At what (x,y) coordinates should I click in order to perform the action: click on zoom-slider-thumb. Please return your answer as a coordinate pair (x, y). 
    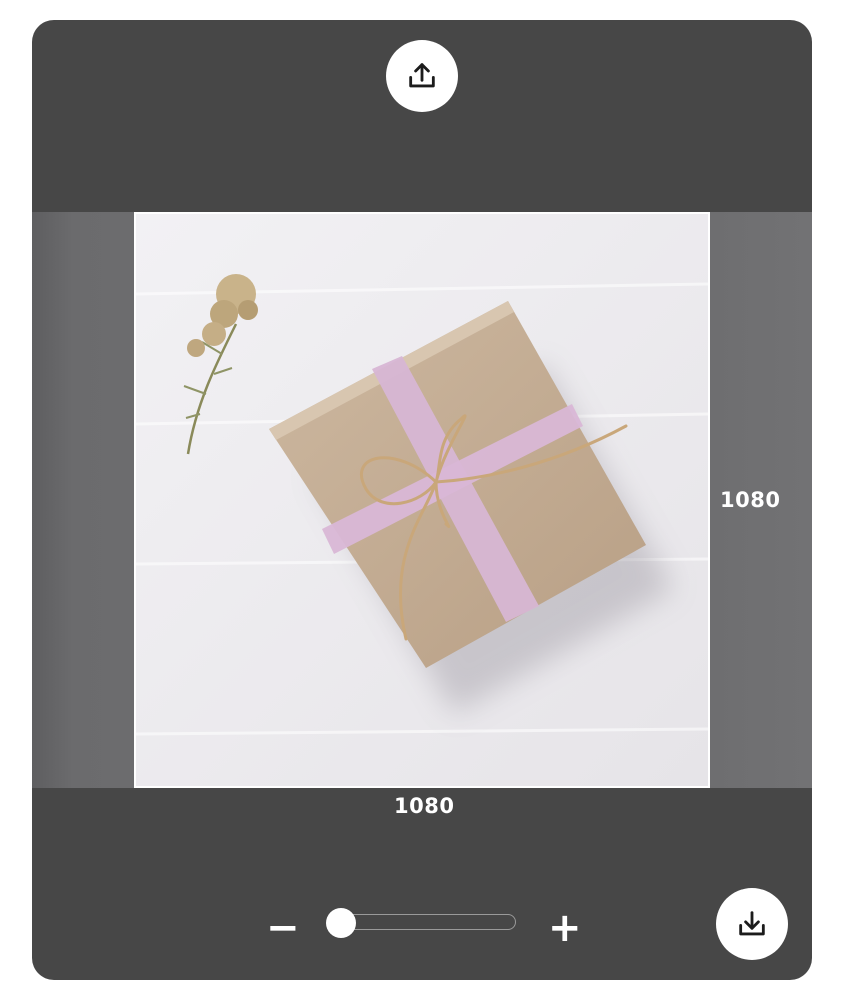
    Looking at the image, I should click on (341, 923).